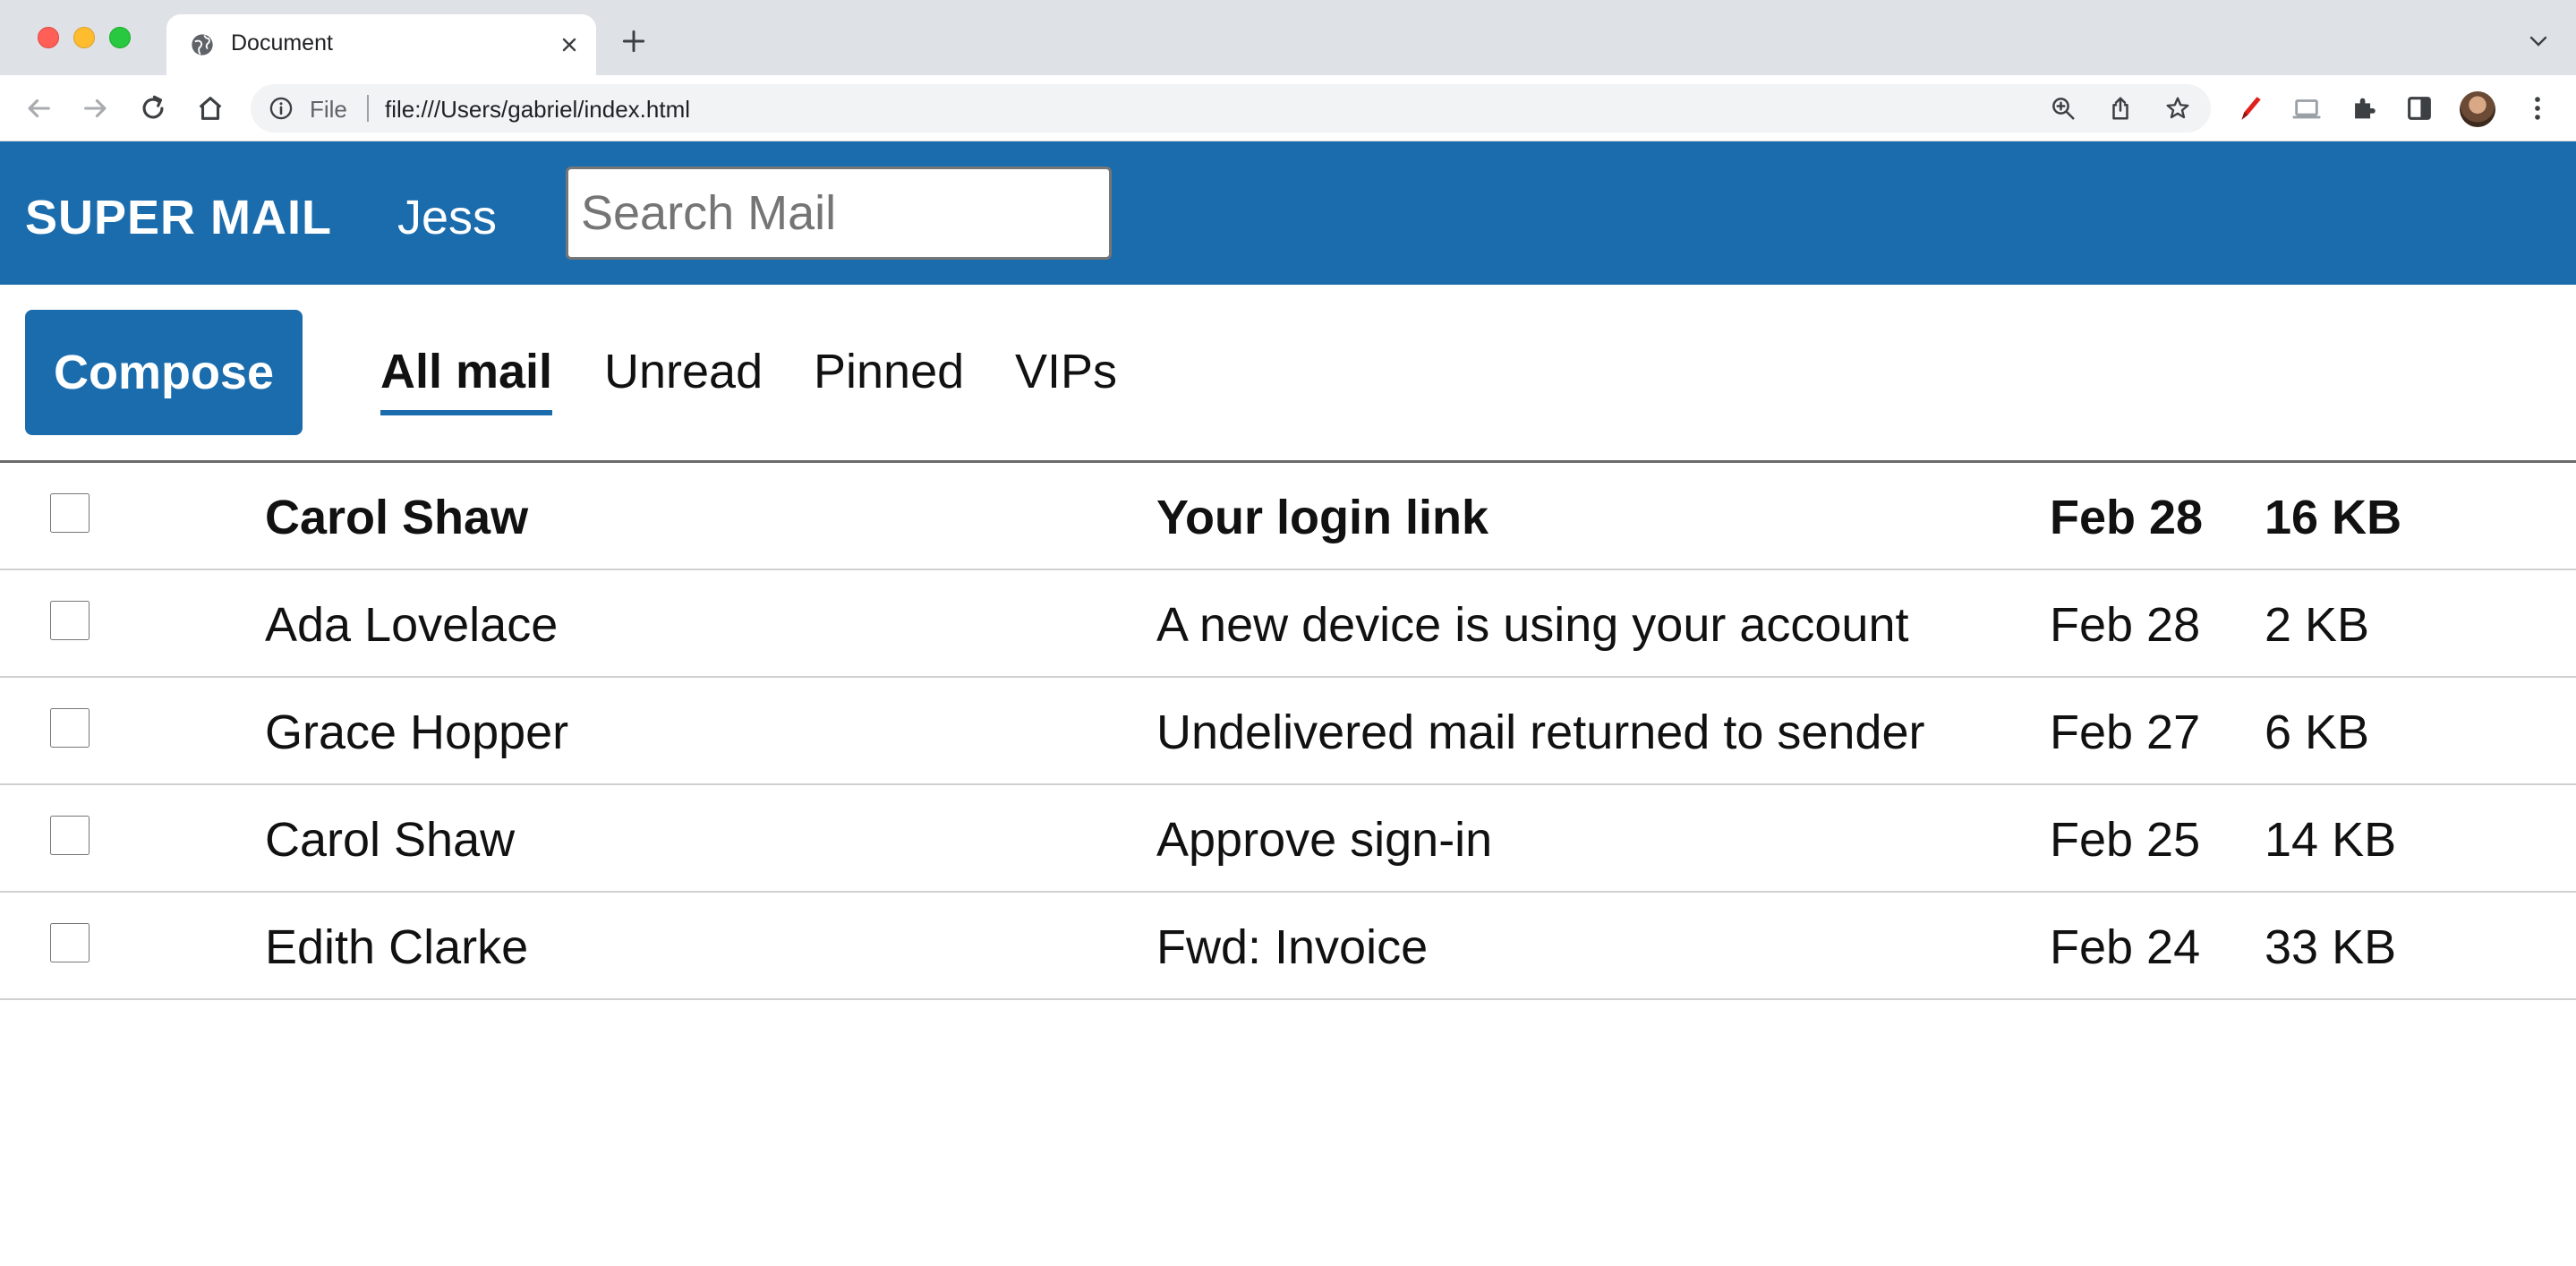 The width and height of the screenshot is (2576, 1266). What do you see at coordinates (466, 379) in the screenshot?
I see `tab-all-mail: All mail` at bounding box center [466, 379].